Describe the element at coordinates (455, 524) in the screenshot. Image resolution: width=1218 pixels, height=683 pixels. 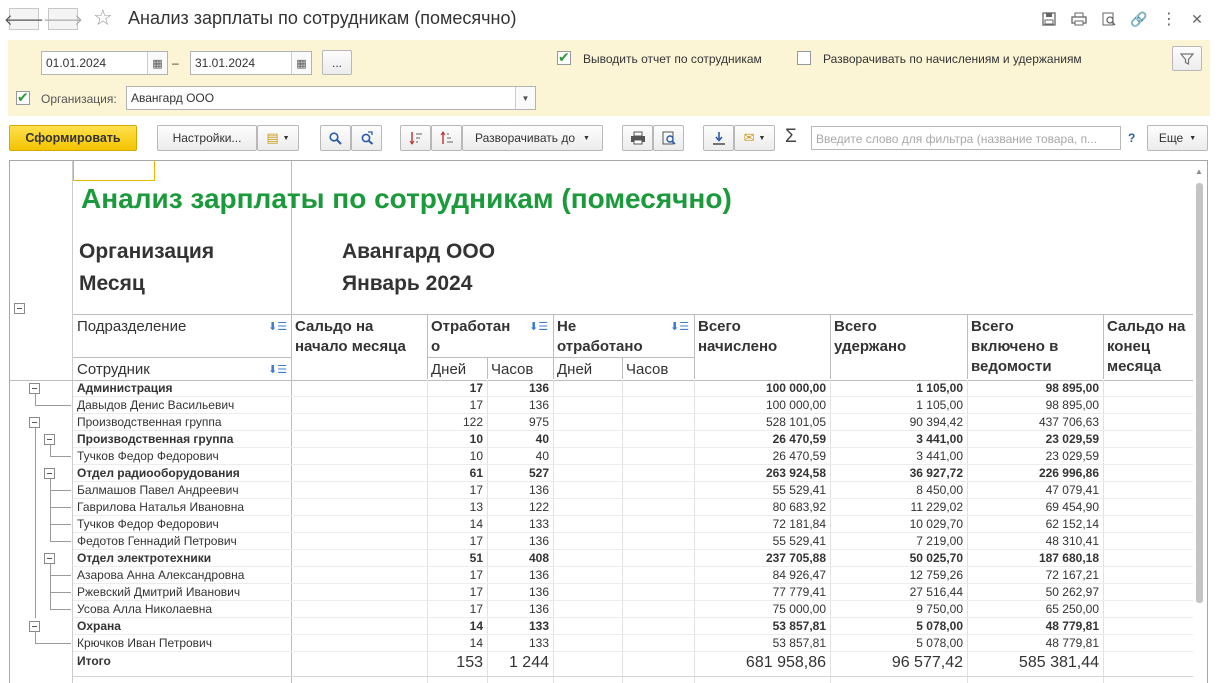
I see `worked-days-cell: 14` at that location.